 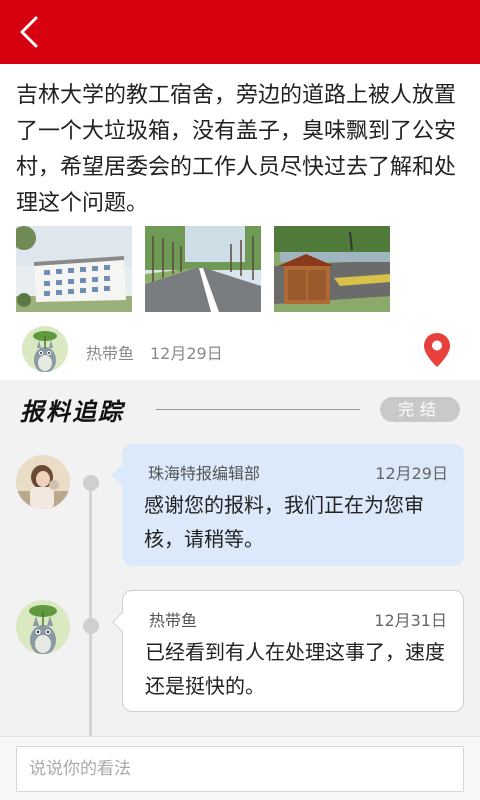 I want to click on message-date: 12月29日, so click(x=411, y=473).